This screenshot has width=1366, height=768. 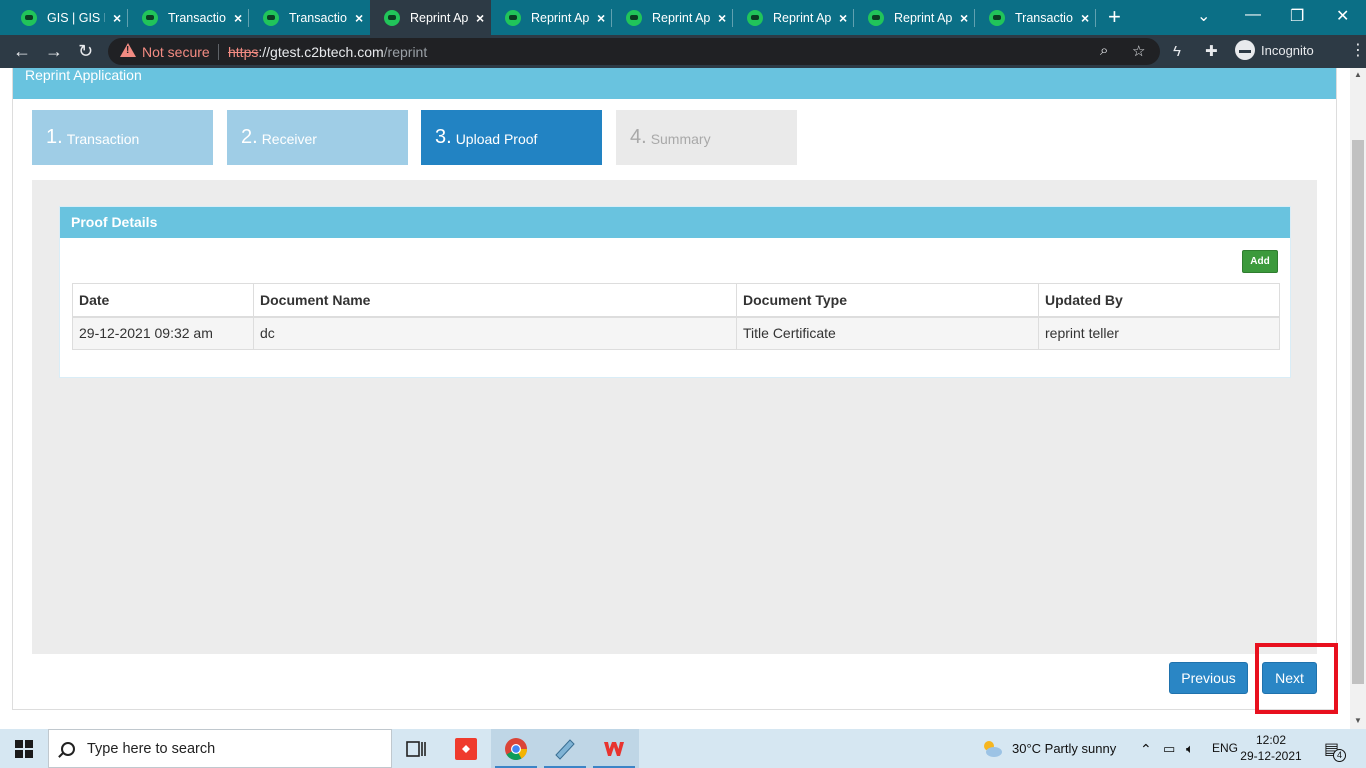 I want to click on zoom-search-icon: ⌕, so click(x=1104, y=50).